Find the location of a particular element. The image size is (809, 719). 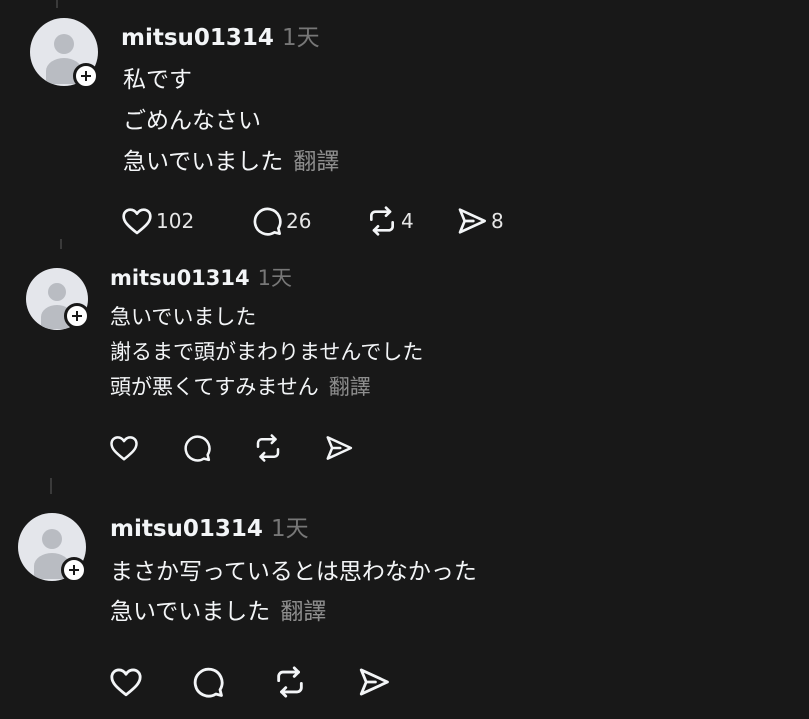

post-line: まさか写っているとは思わなかった is located at coordinates (293, 572).